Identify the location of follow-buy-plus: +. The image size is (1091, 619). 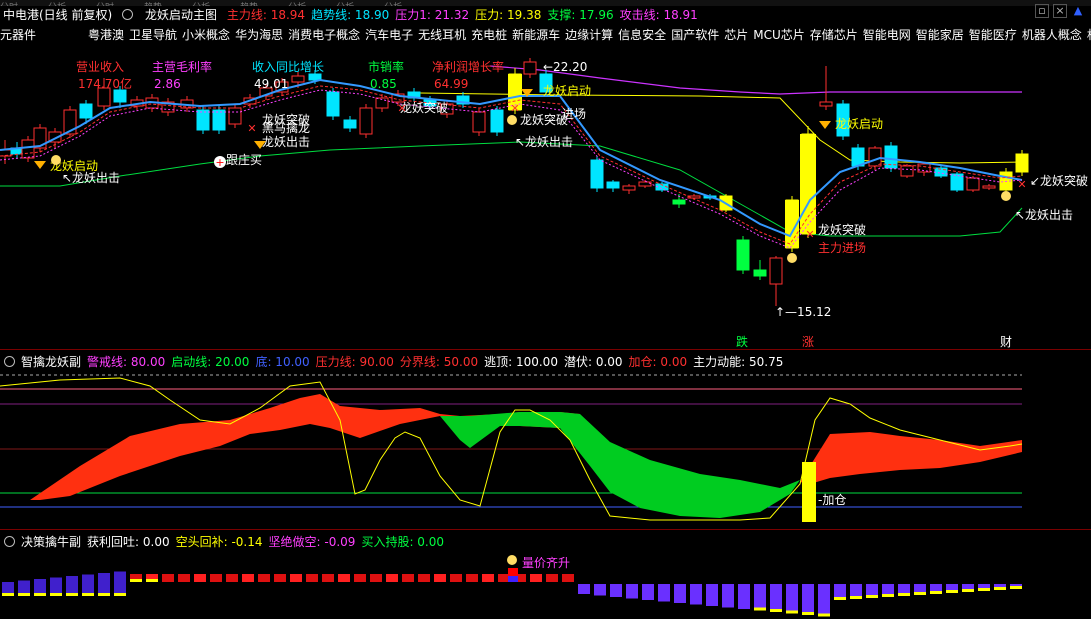
(219, 162).